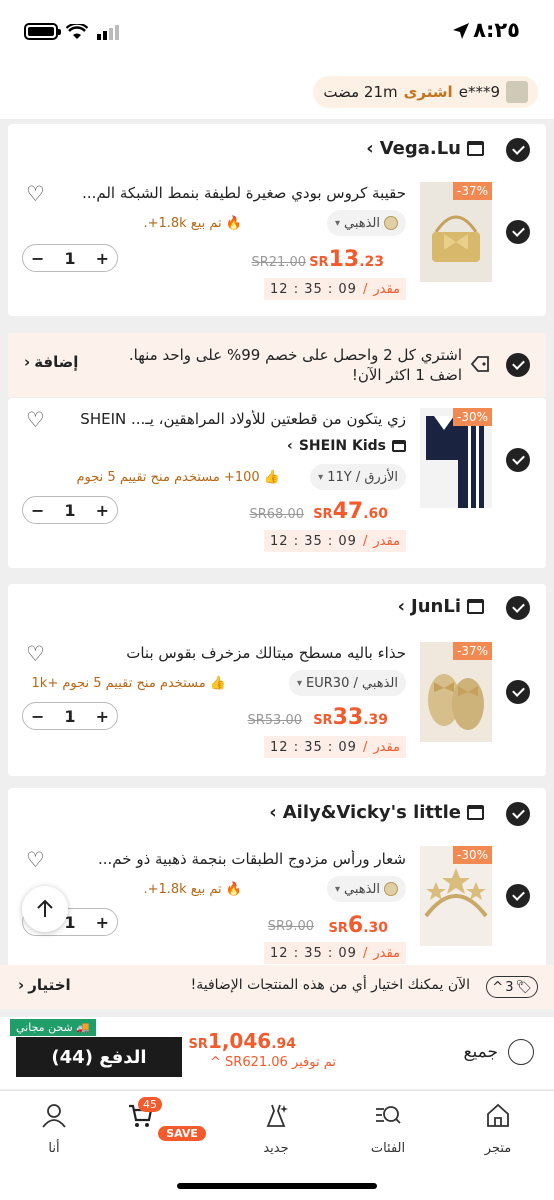 Image resolution: width=554 pixels, height=1200 pixels. What do you see at coordinates (376, 812) in the screenshot?
I see `store-header: Aily&Vicky's little ›` at bounding box center [376, 812].